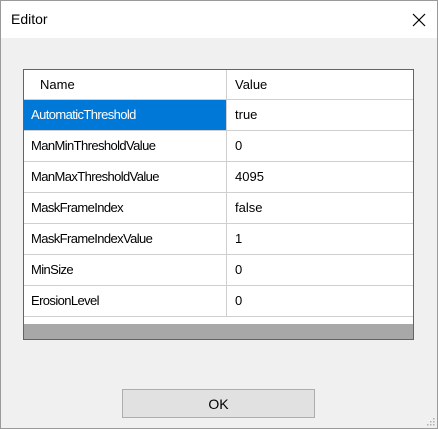 The image size is (438, 429). I want to click on table-row: ErosionLevel 0, so click(218, 301).